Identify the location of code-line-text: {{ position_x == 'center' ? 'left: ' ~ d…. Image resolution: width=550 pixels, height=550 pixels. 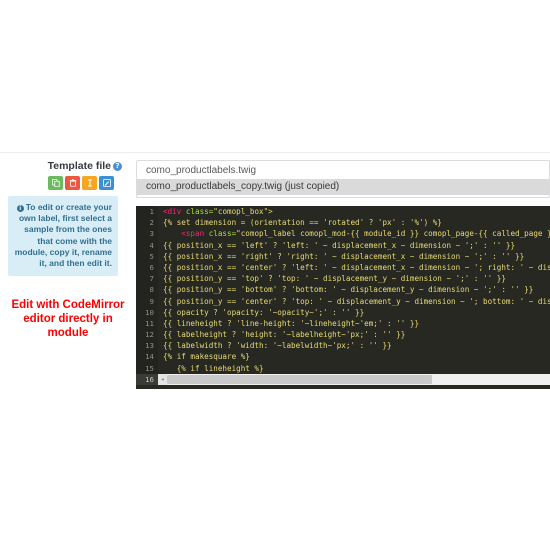
(354, 267).